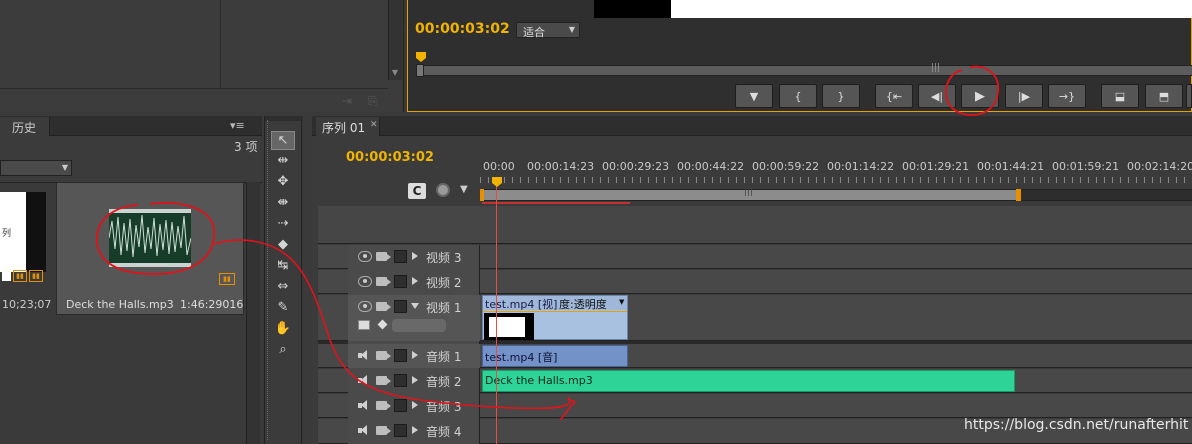 This screenshot has height=444, width=1192. I want to click on ruler-label: 00:00:59:22, so click(786, 166).